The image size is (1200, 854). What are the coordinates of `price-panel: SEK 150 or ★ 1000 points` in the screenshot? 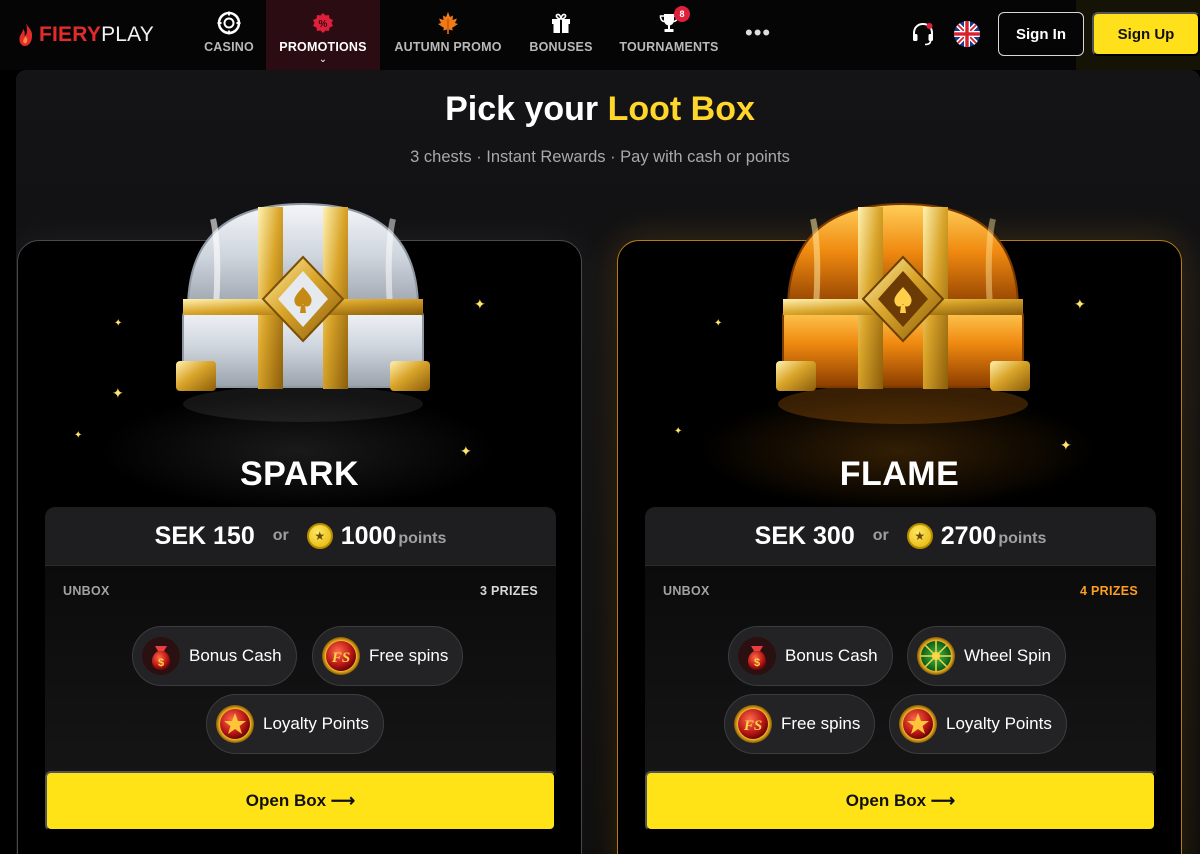 It's located at (300, 536).